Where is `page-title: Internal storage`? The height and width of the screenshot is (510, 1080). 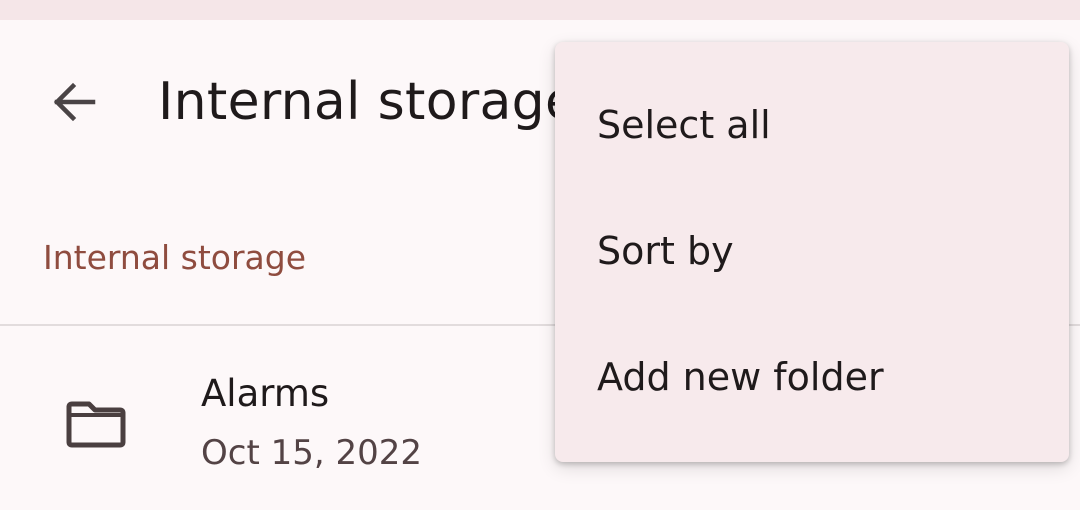 page-title: Internal storage is located at coordinates (368, 102).